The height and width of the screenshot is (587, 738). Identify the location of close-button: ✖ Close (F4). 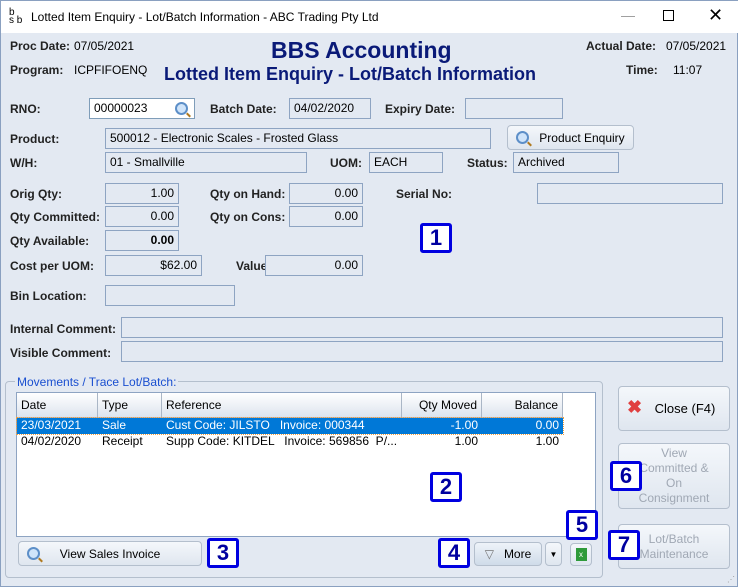
(674, 408).